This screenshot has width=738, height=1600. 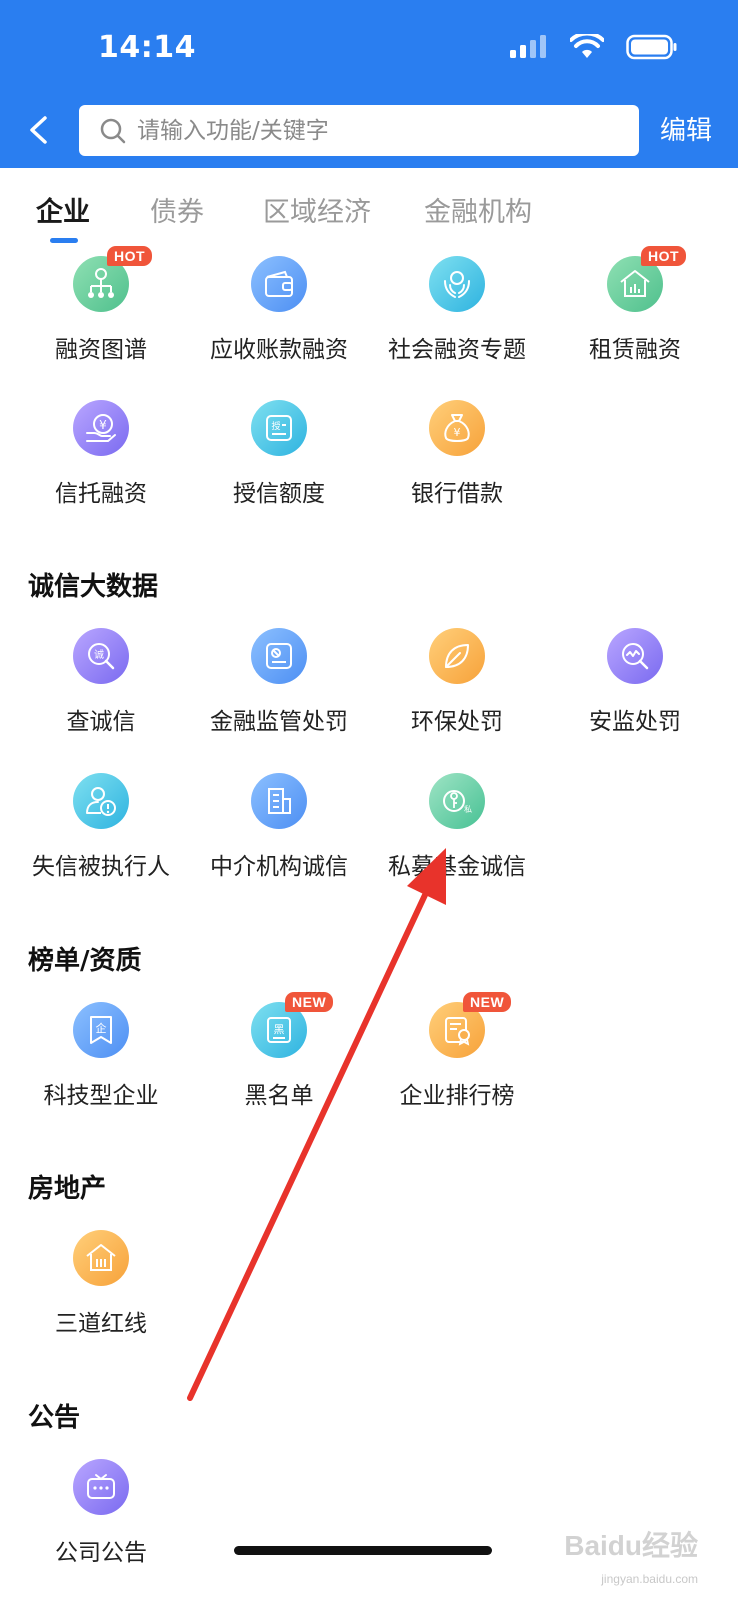 I want to click on annotation-arrow, so click(x=316, y=1124).